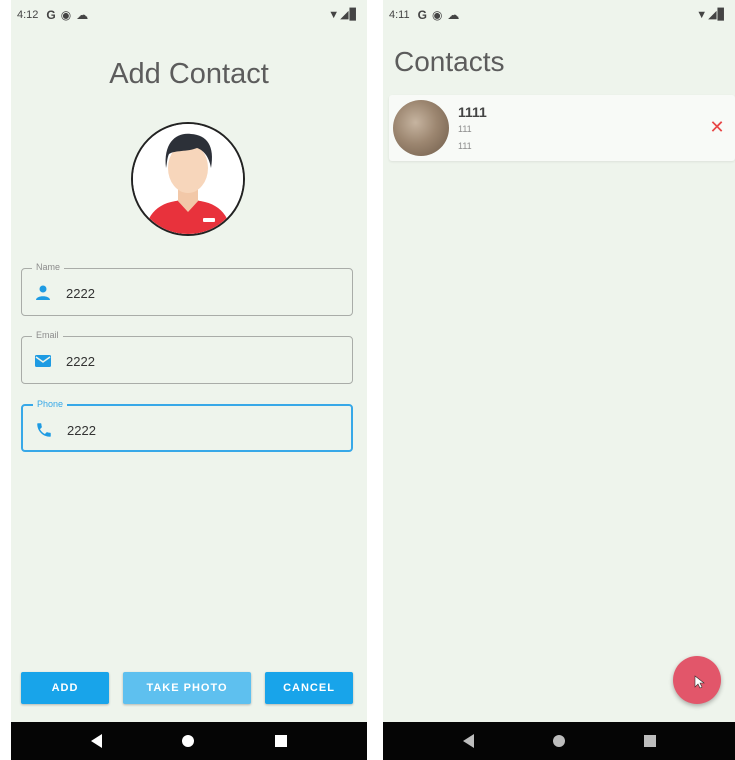 This screenshot has height=760, width=735. Describe the element at coordinates (465, 129) in the screenshot. I see `contact-email: 111` at that location.